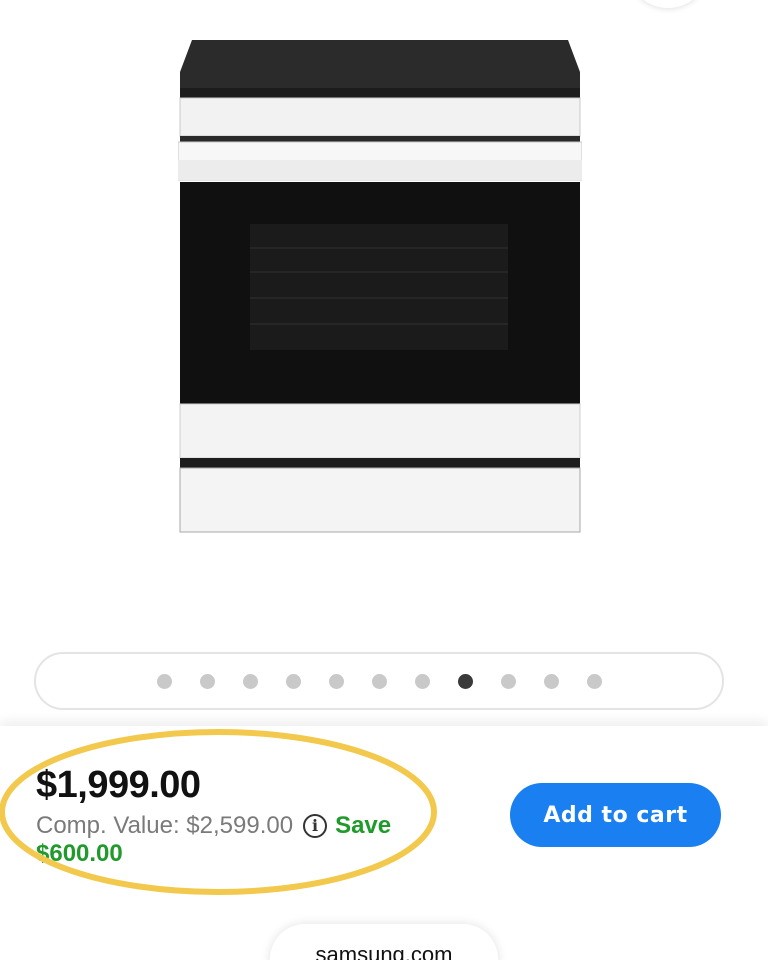  Describe the element at coordinates (668, 4) in the screenshot. I see `share-button` at that location.